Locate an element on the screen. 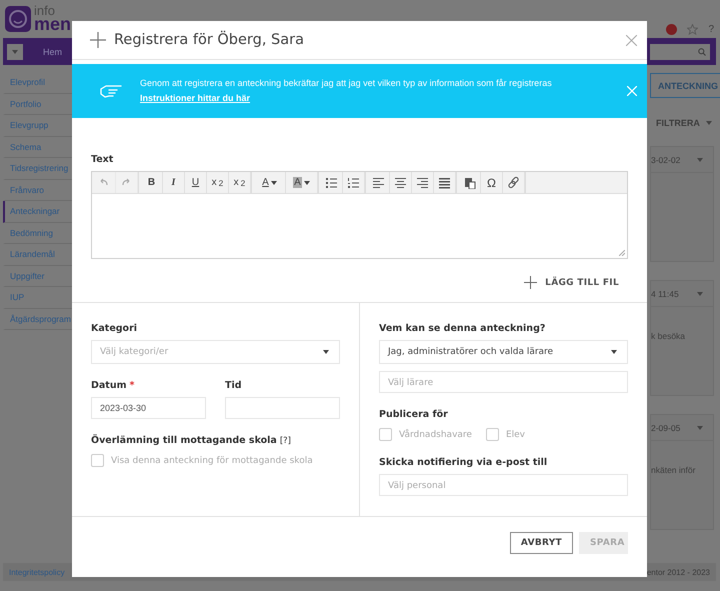 The width and height of the screenshot is (720, 591). text-label: Text is located at coordinates (102, 159).